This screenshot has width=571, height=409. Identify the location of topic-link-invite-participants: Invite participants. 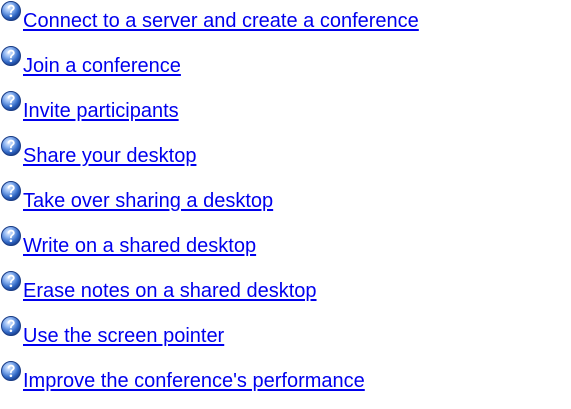
(101, 111).